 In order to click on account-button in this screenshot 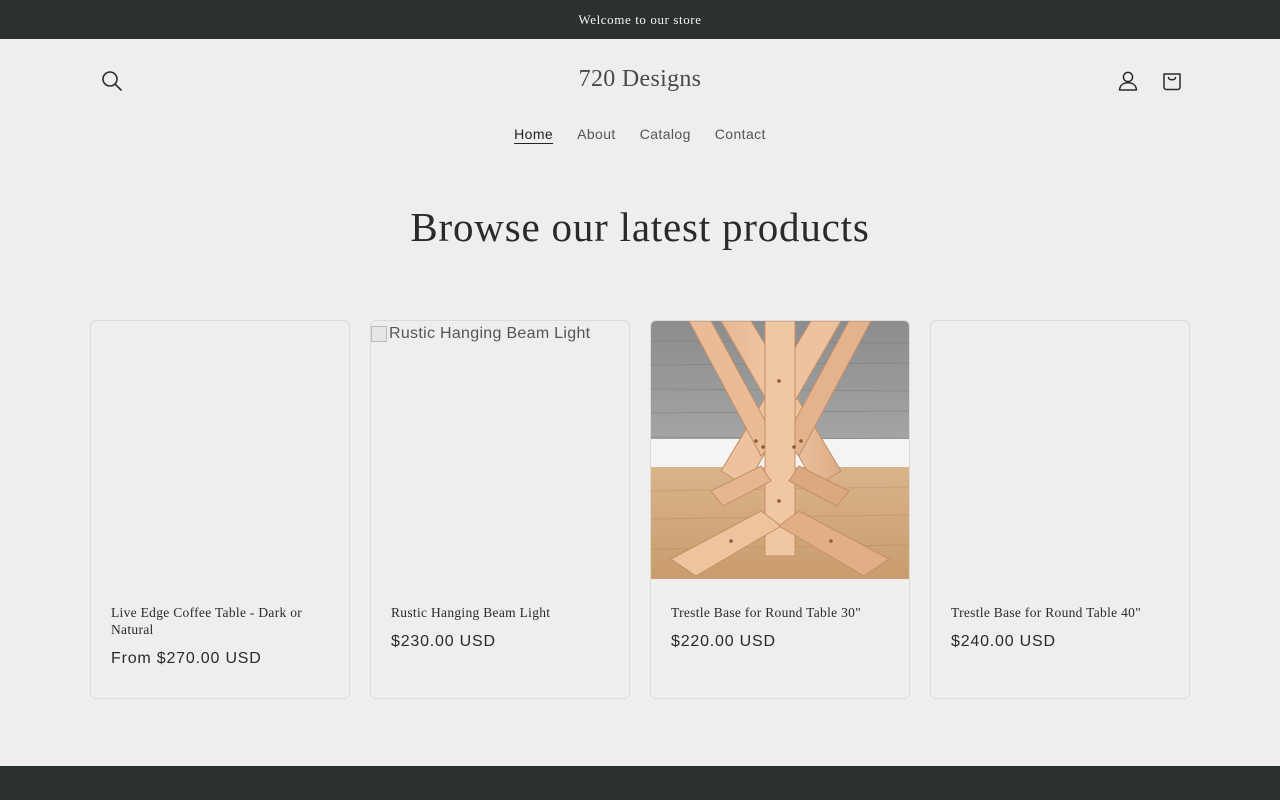, I will do `click(1128, 81)`.